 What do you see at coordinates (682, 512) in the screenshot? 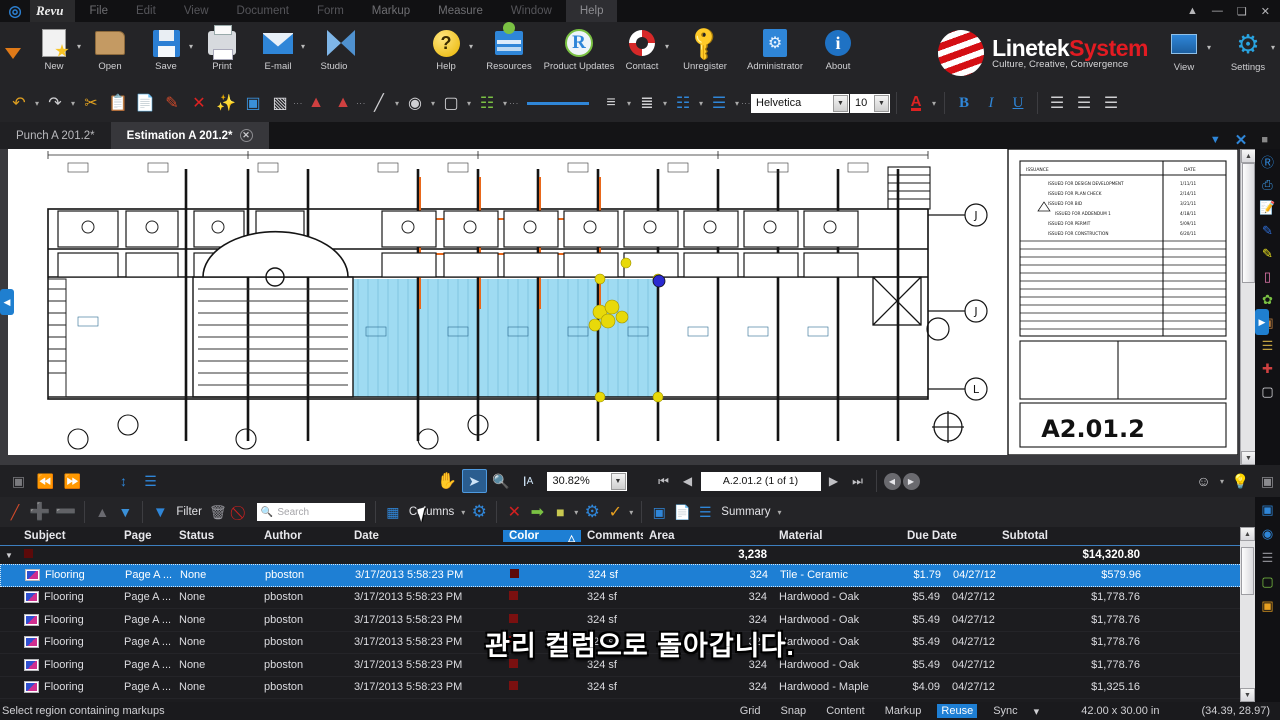
I see `export-document-icon: 📄` at bounding box center [682, 512].